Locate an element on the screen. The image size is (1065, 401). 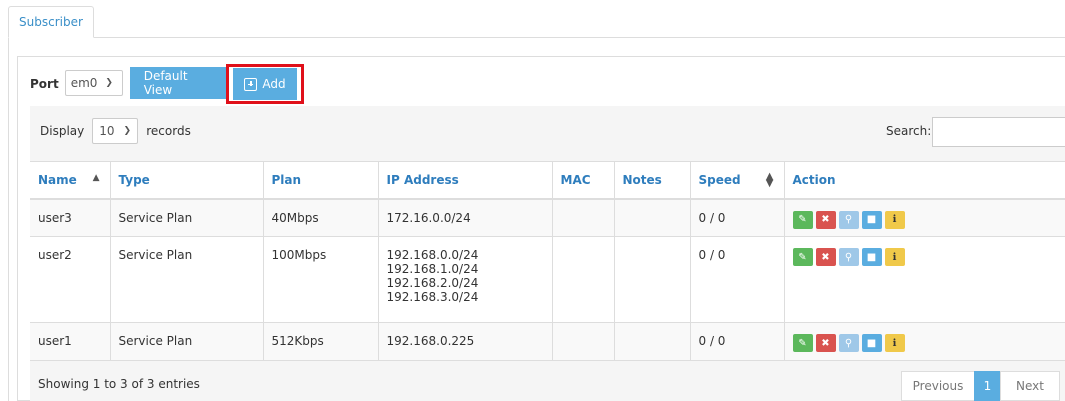
cell-ip-address: 192.168.0.225 is located at coordinates (465, 341).